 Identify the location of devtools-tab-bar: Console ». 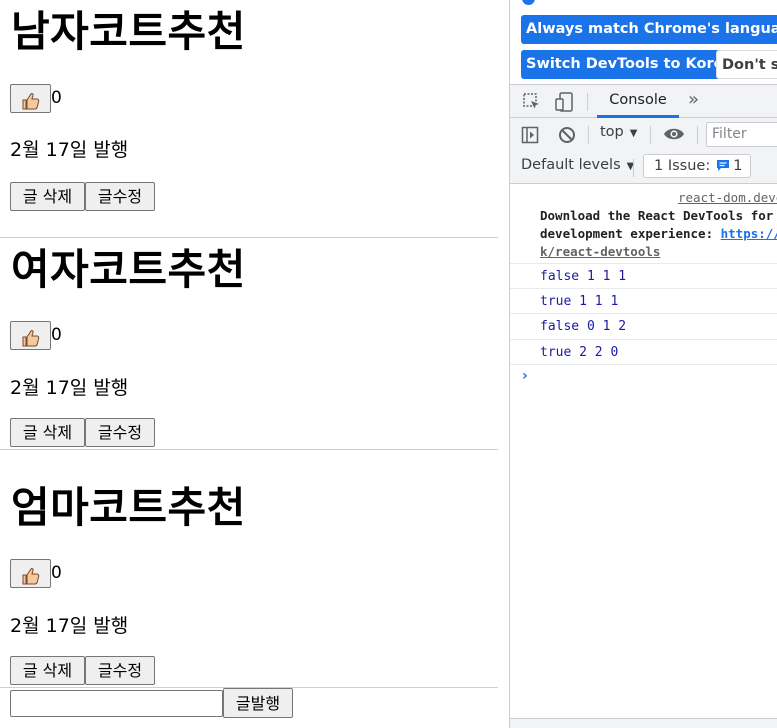
(643, 101).